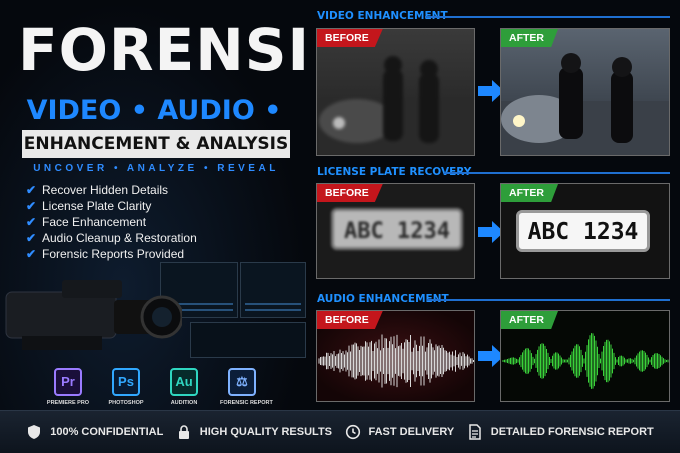  Describe the element at coordinates (34, 432) in the screenshot. I see `shield-icon` at that location.